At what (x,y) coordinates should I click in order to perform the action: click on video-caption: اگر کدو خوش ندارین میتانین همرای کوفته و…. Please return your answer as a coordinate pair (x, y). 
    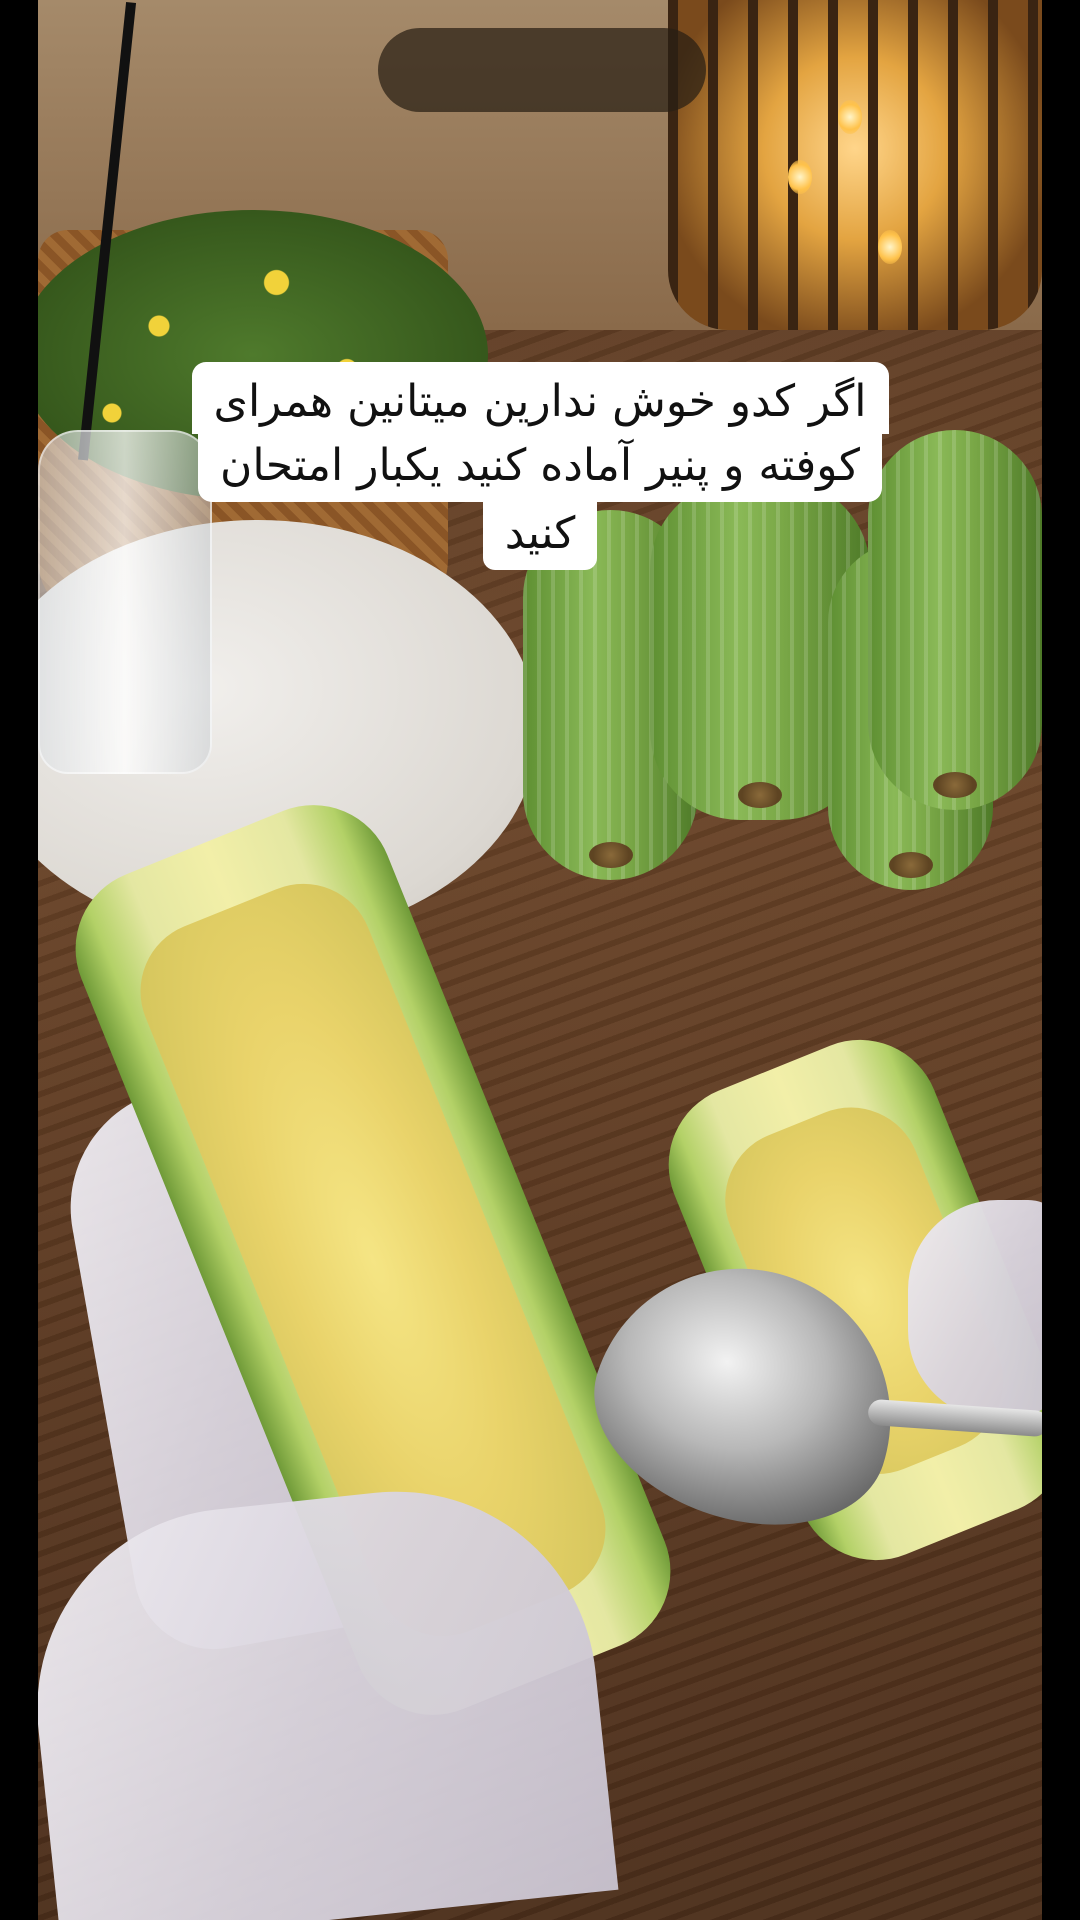
    Looking at the image, I should click on (540, 466).